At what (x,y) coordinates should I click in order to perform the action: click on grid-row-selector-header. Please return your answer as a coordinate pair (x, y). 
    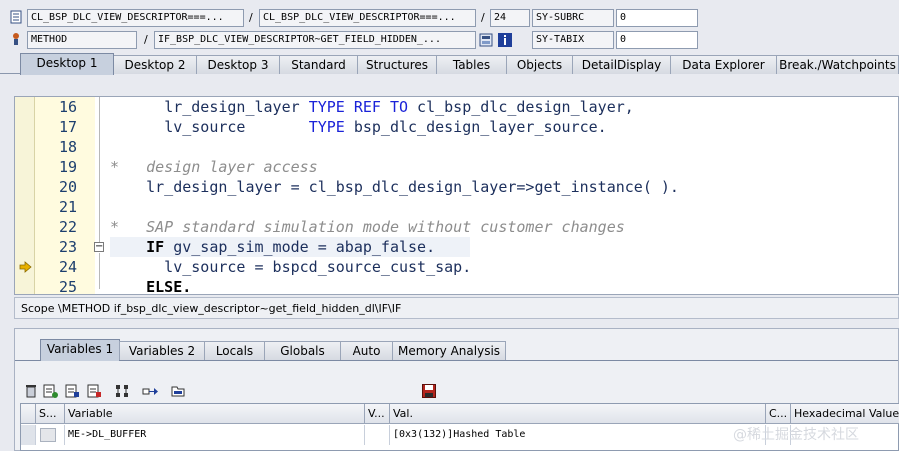
    Looking at the image, I should click on (28, 414).